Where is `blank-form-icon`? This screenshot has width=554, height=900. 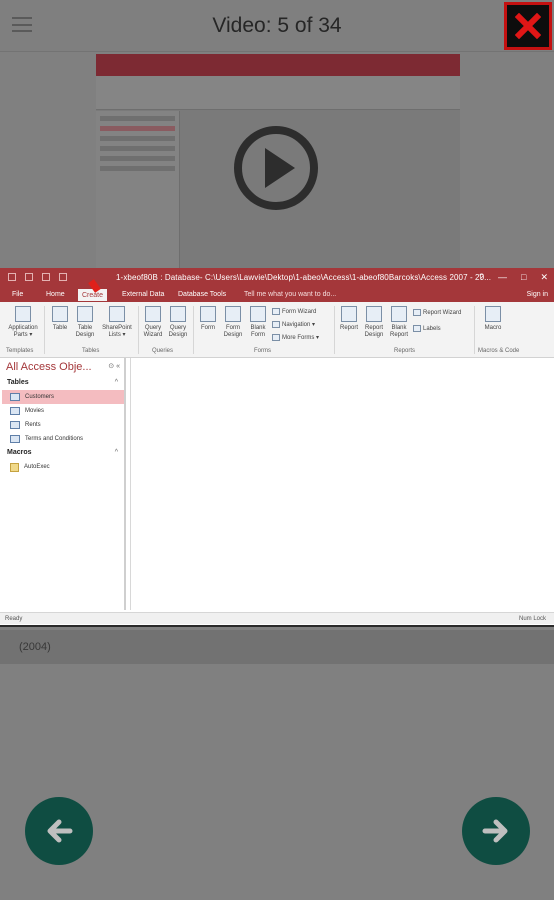 blank-form-icon is located at coordinates (258, 314).